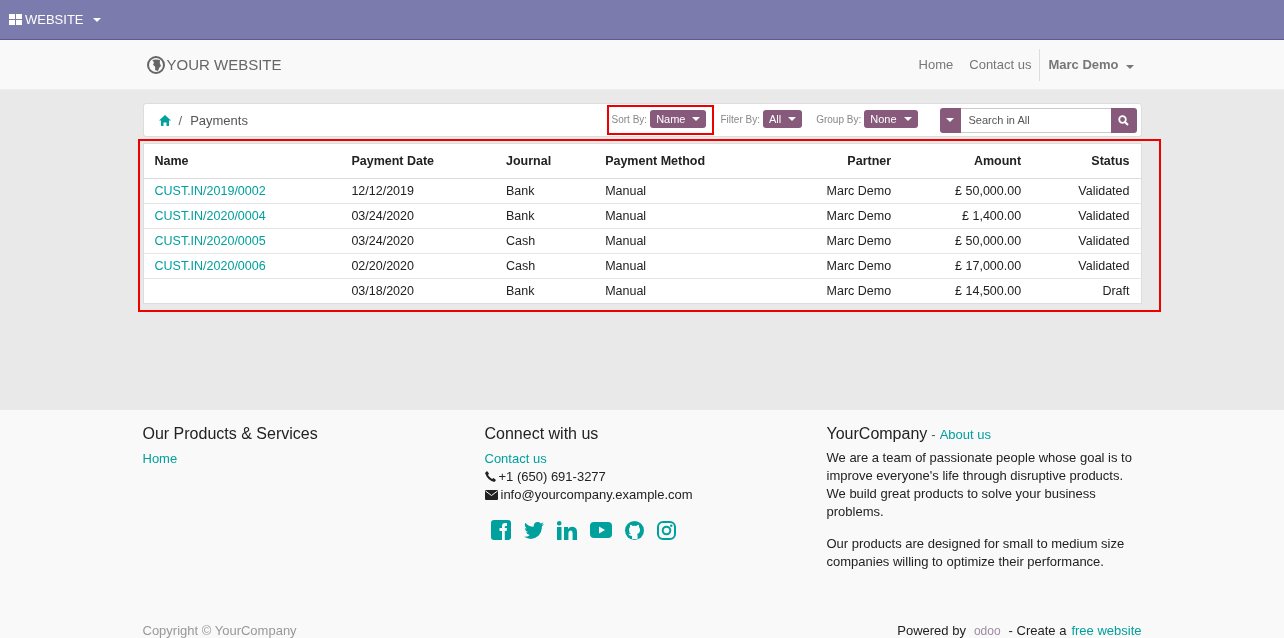 This screenshot has height=638, width=1284. I want to click on create-text: - Create a, so click(1037, 630).